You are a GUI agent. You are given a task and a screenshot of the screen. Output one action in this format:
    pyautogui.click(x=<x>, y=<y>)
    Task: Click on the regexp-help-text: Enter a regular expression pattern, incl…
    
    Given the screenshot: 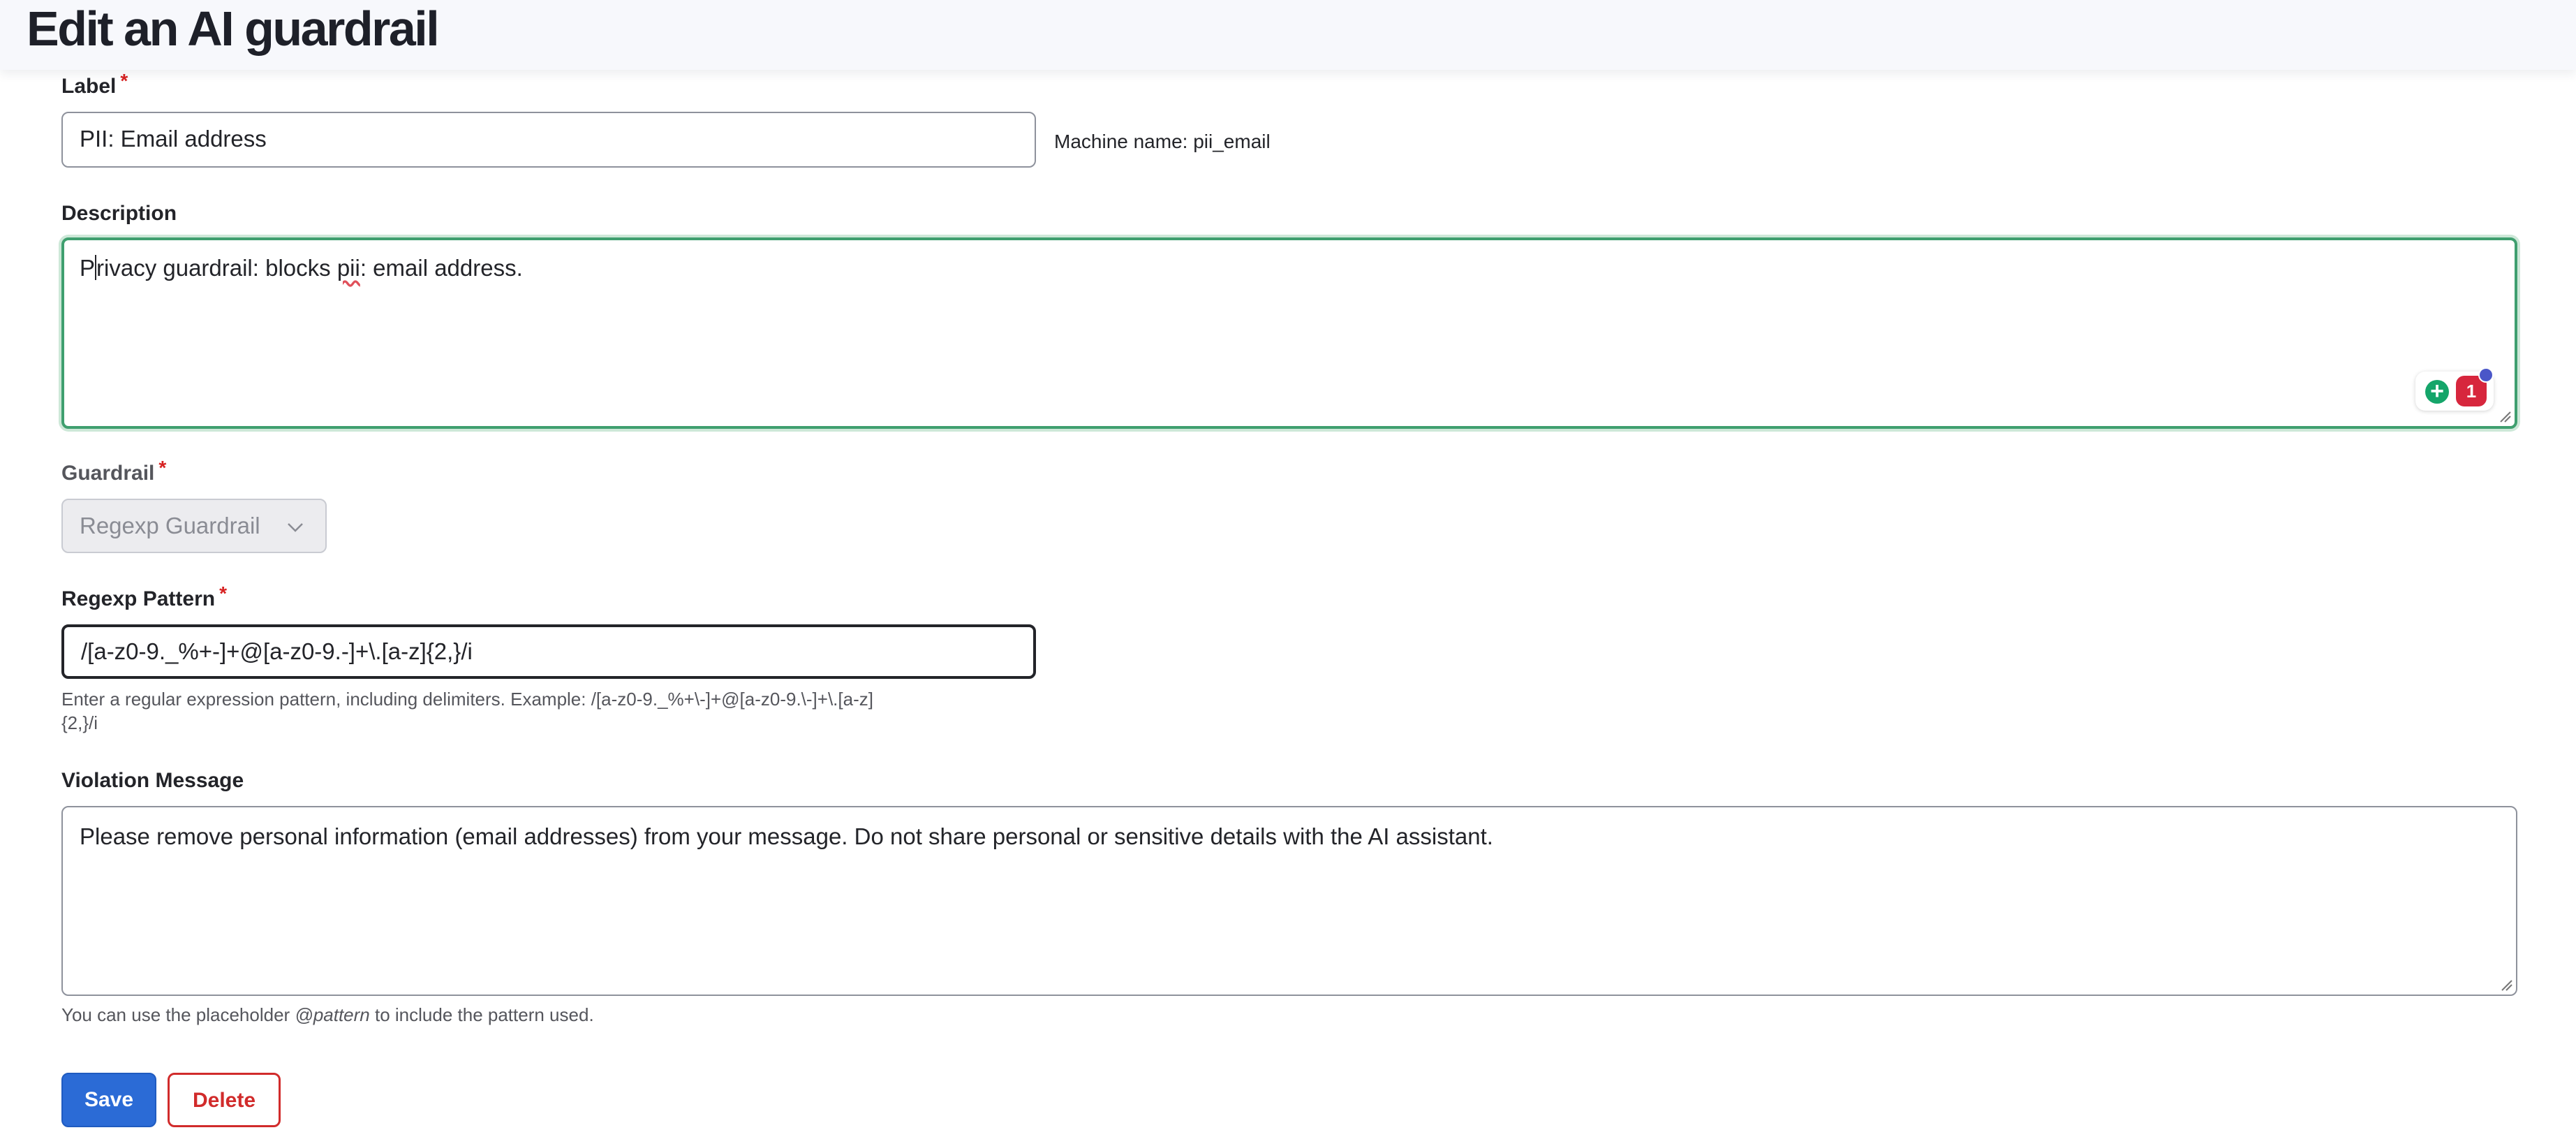 What is the action you would take?
    pyautogui.click(x=467, y=711)
    